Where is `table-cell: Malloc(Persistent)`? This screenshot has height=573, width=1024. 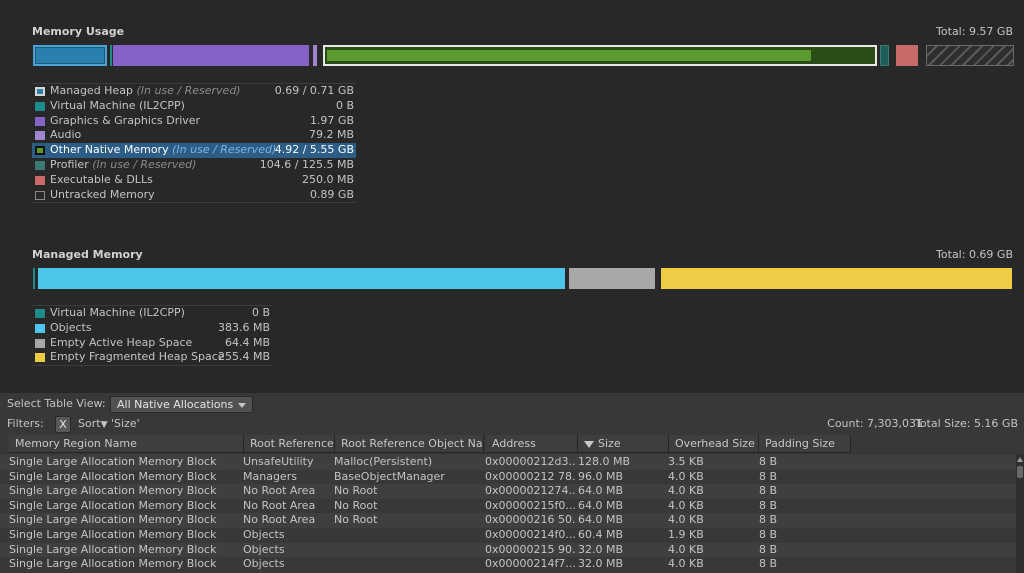
table-cell: Malloc(Persistent) is located at coordinates (383, 461).